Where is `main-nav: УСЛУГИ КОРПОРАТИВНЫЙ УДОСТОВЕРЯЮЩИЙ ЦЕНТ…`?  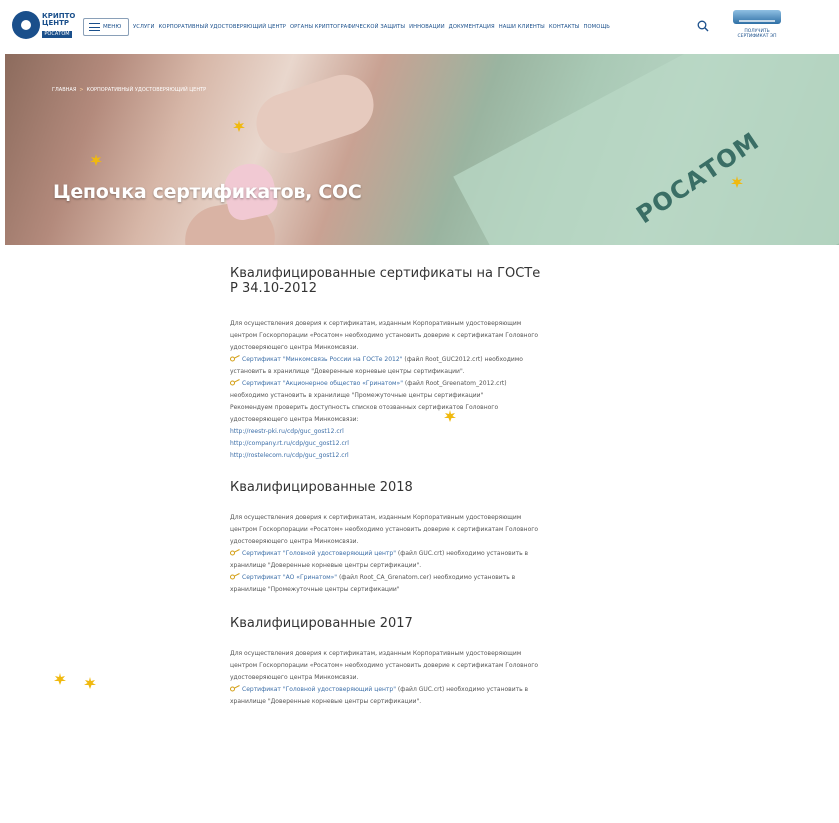 main-nav: УСЛУГИ КОРПОРАТИВНЫЙ УДОСТОВЕРЯЮЩИЙ ЦЕНТ… is located at coordinates (371, 27).